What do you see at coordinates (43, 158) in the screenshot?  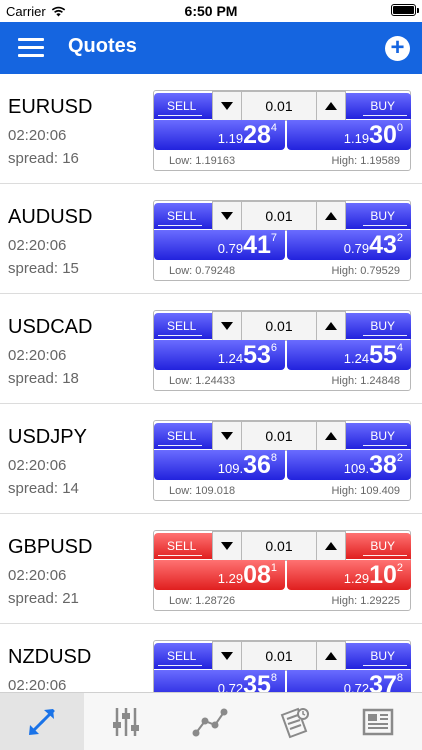 I see `spread-label: spread: 16` at bounding box center [43, 158].